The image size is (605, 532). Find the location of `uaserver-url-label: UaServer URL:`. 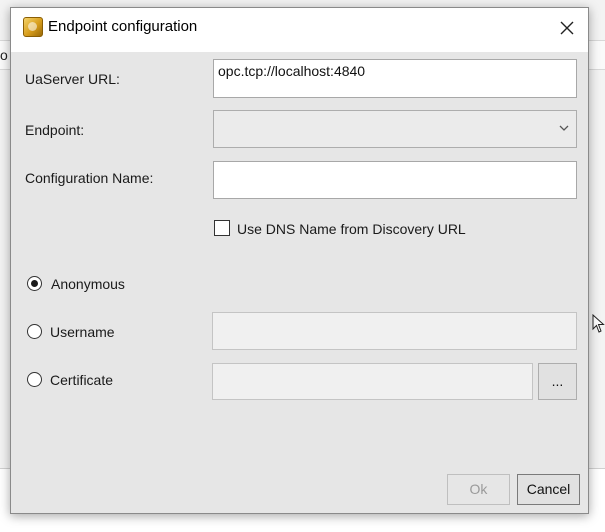

uaserver-url-label: UaServer URL: is located at coordinates (72, 79).